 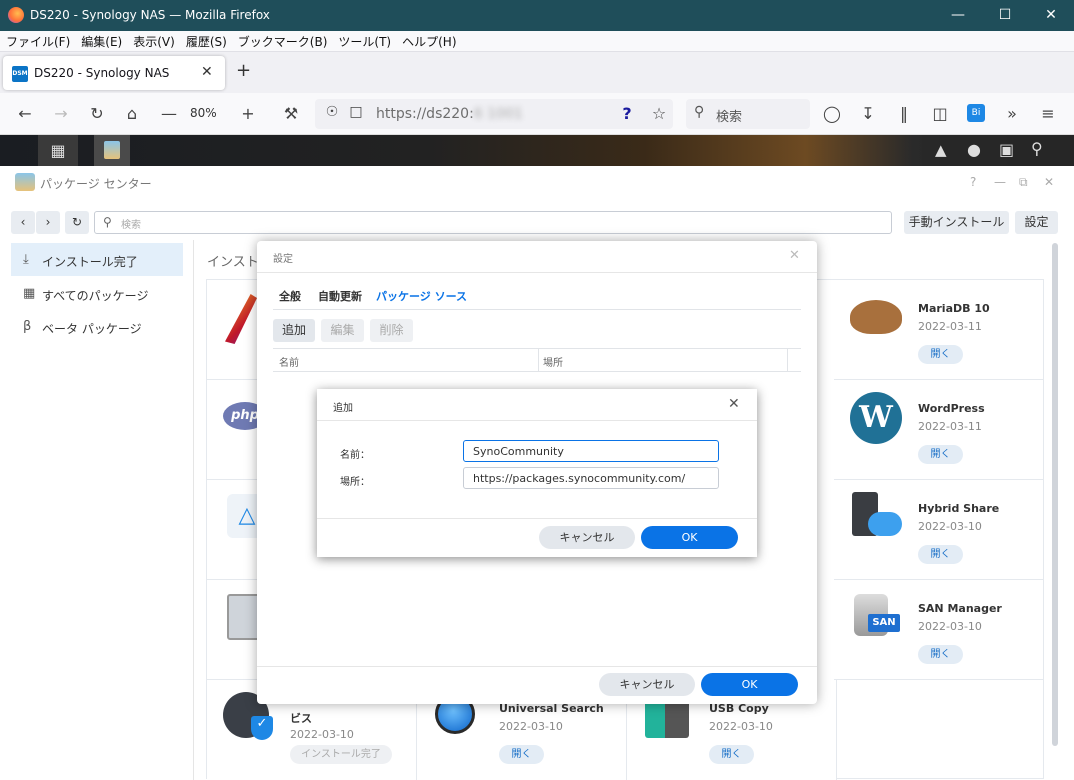 I want to click on sidebar-item-installed: ⤓ インストール完了, so click(x=97, y=259).